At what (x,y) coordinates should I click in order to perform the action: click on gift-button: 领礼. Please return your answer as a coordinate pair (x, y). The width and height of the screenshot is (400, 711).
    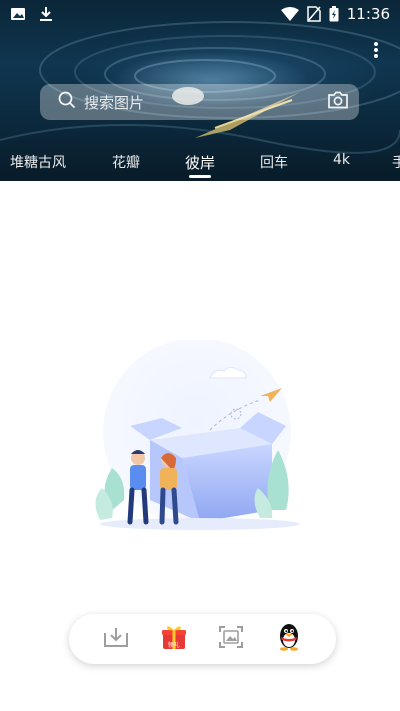
    Looking at the image, I should click on (174, 639).